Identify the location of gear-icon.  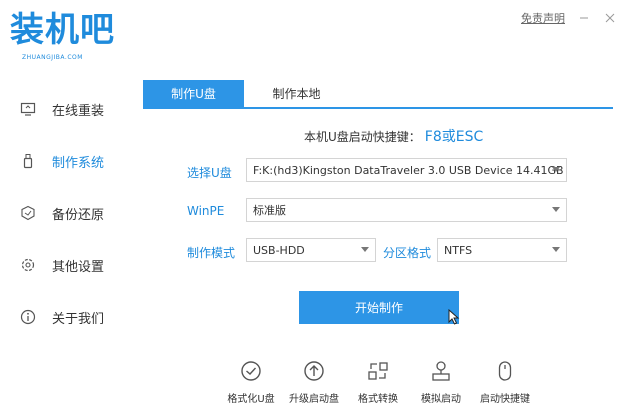
(28, 265).